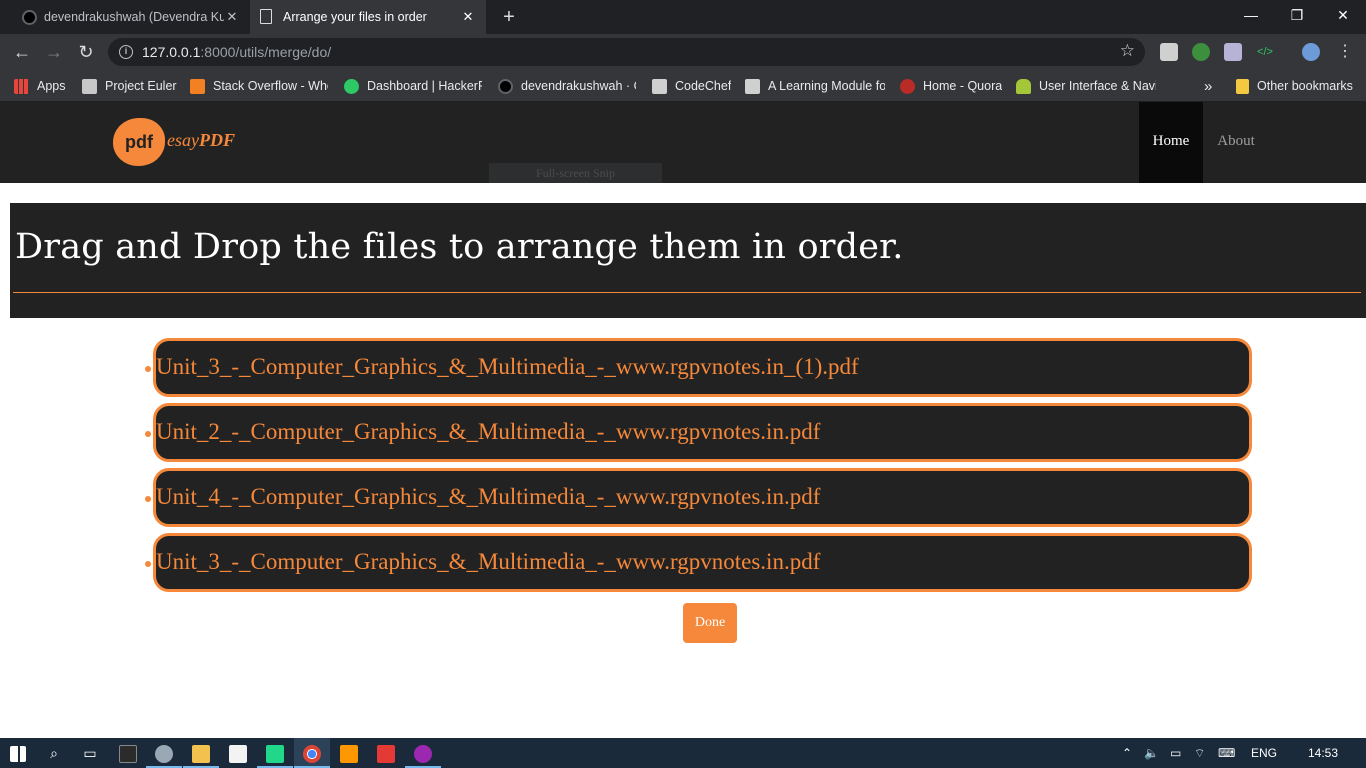  Describe the element at coordinates (1236, 142) in the screenshot. I see `nav-about-link: About` at that location.